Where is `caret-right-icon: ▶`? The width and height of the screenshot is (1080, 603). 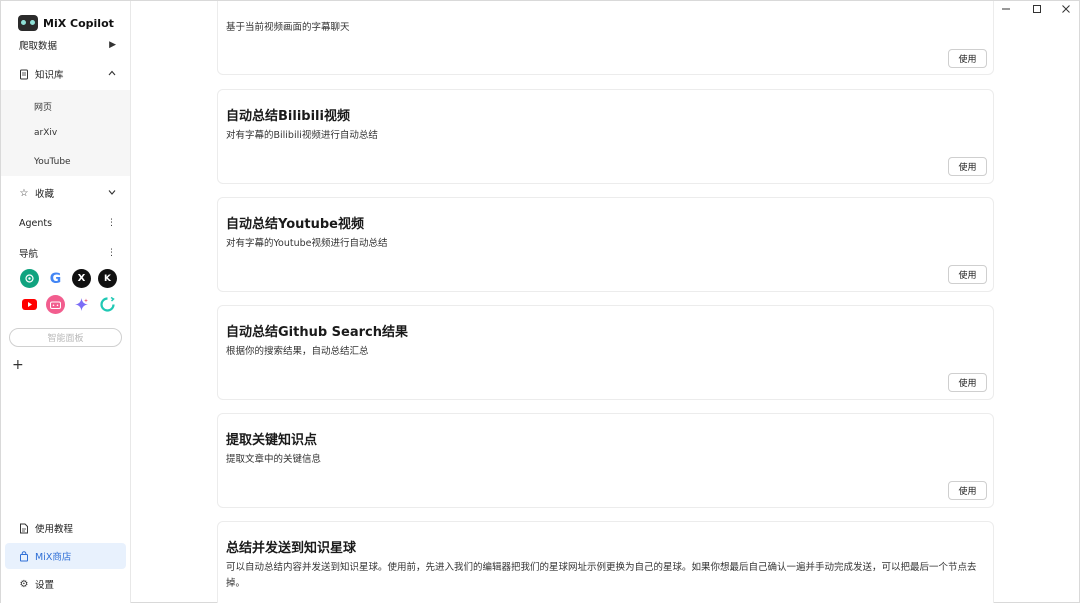 caret-right-icon: ▶ is located at coordinates (112, 45).